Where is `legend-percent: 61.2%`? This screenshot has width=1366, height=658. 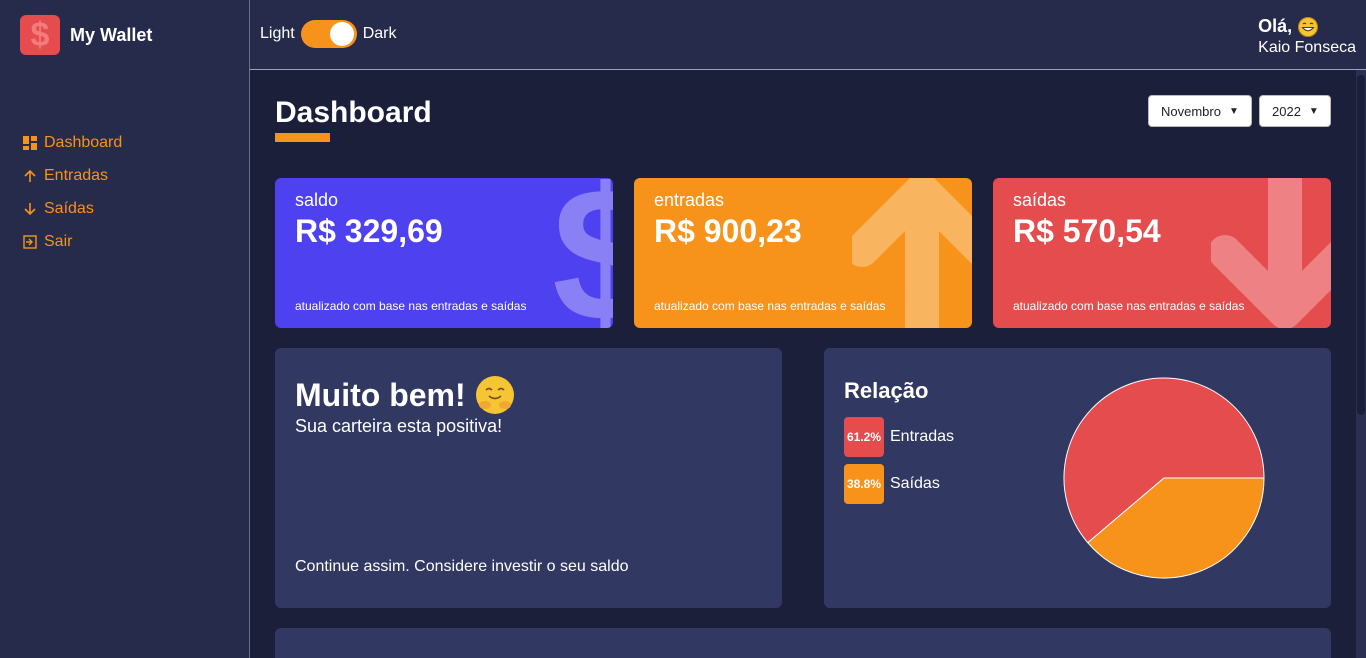
legend-percent: 61.2% is located at coordinates (864, 437).